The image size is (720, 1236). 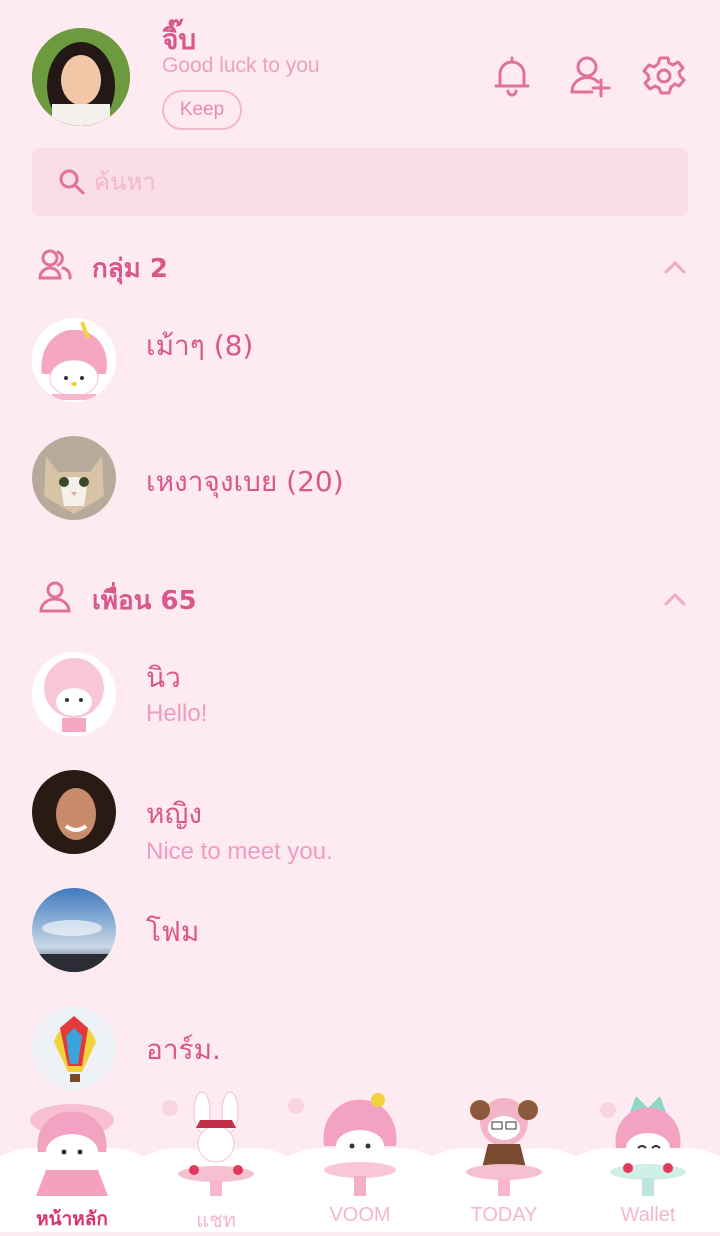 I want to click on list-item: หญิง Nice to meet you., so click(x=360, y=817).